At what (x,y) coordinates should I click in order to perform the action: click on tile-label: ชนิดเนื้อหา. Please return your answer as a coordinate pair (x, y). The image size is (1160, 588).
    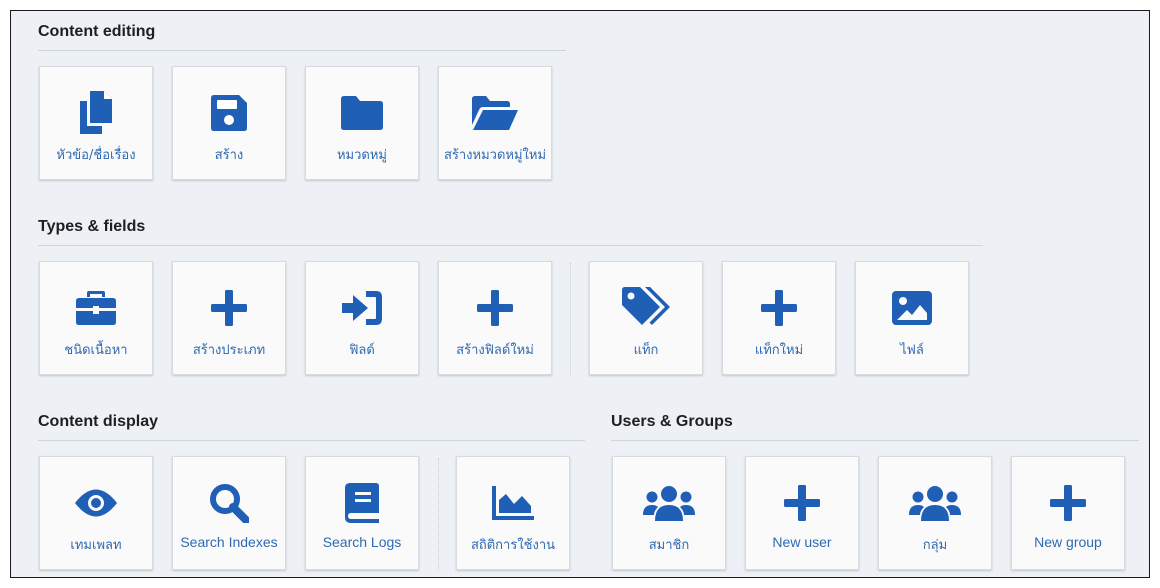
    Looking at the image, I should click on (96, 350).